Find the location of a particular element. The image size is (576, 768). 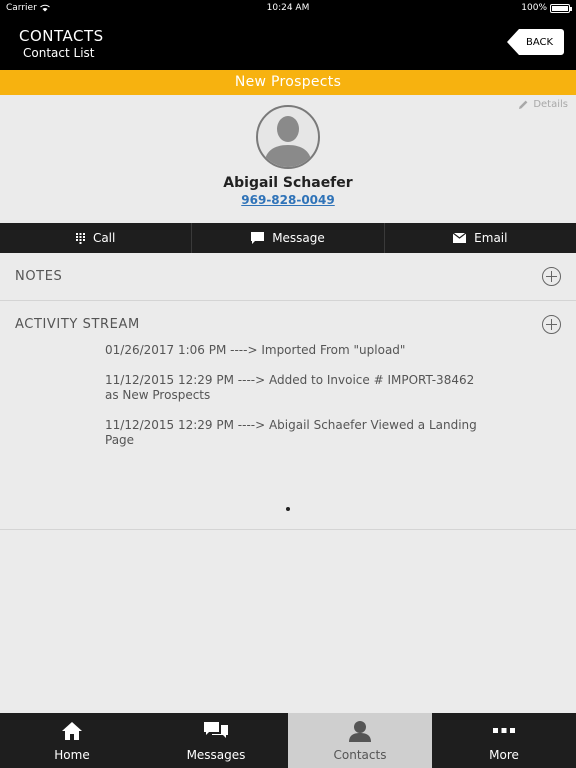

call-label: Call is located at coordinates (104, 238).